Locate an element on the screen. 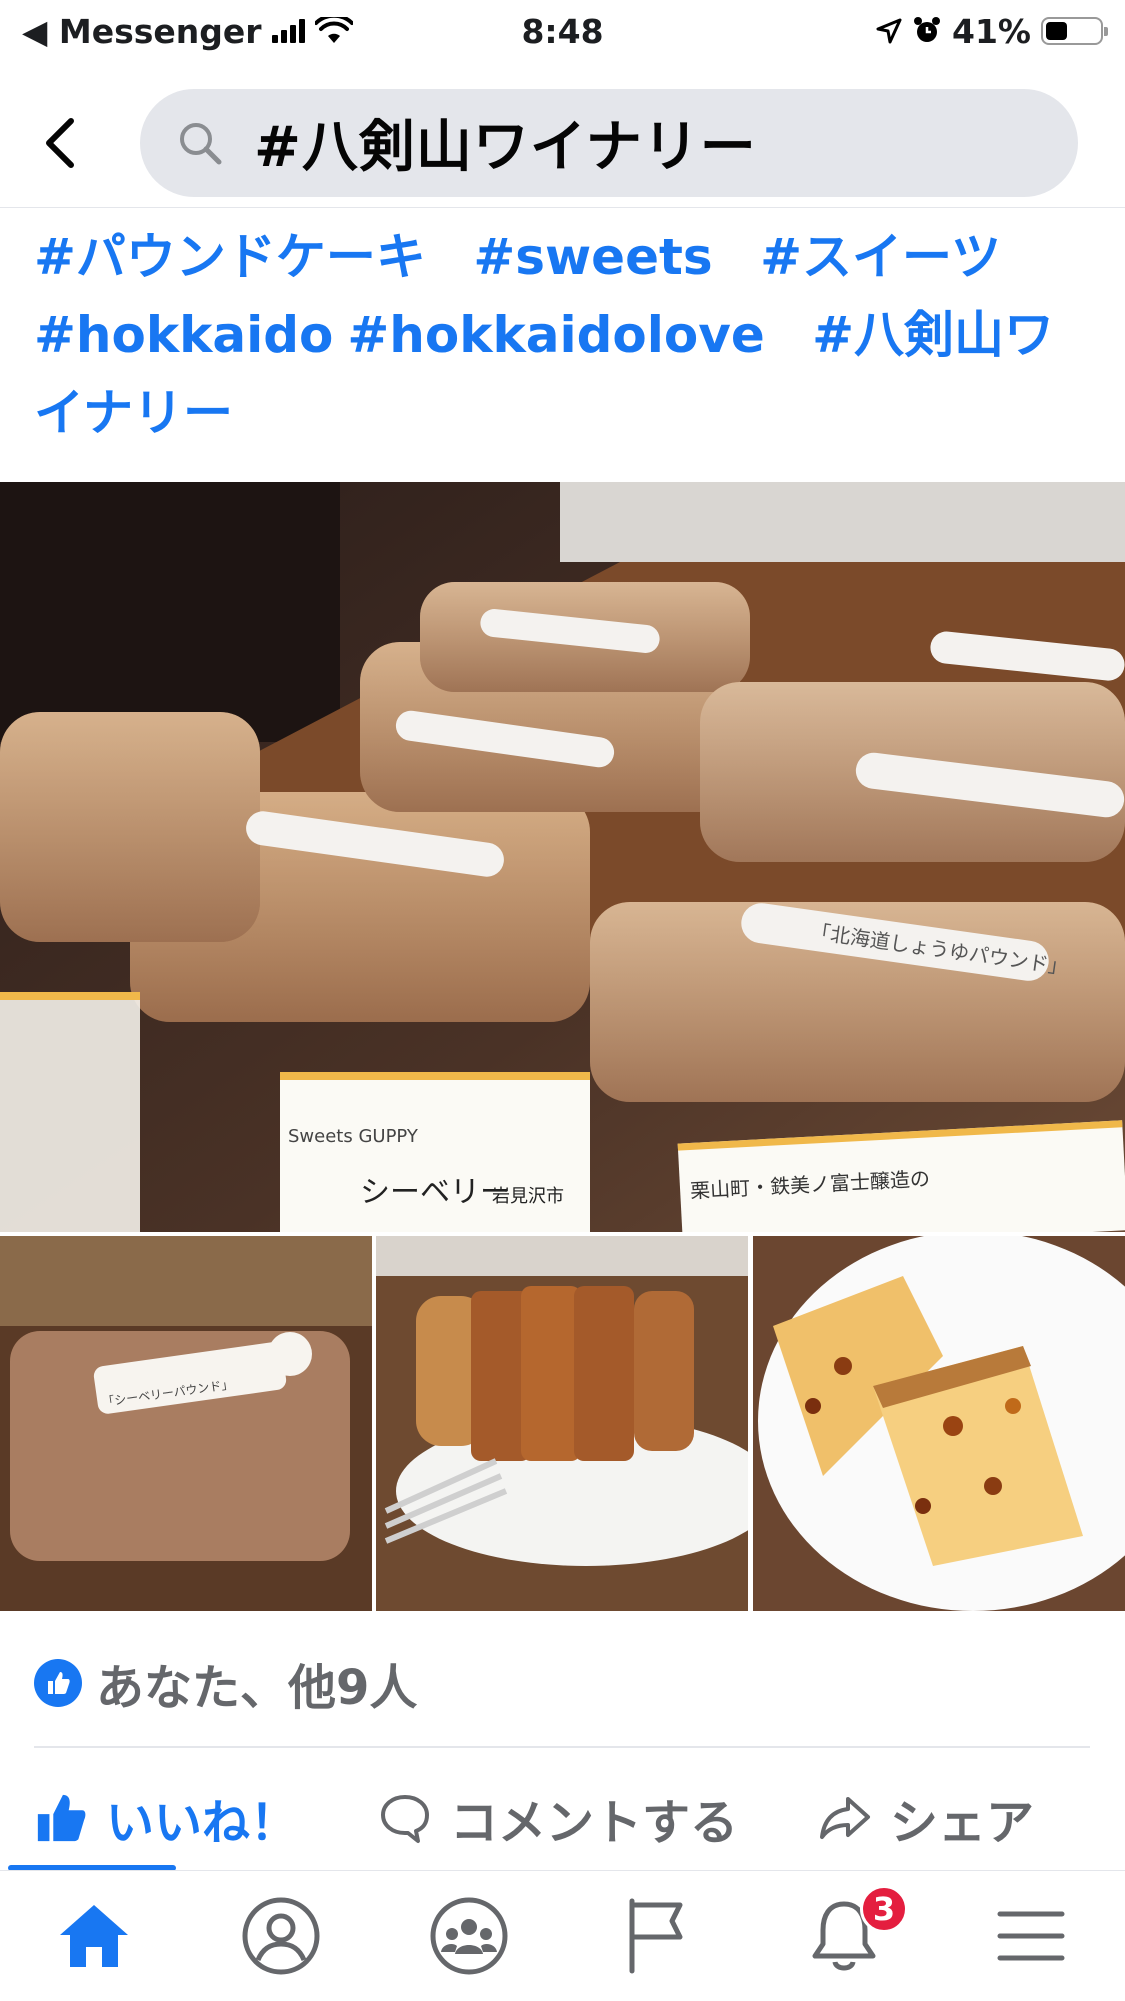 The image size is (1125, 2001). wrapped-cake-image: 「シーベリーパウンド」 is located at coordinates (186, 1423).